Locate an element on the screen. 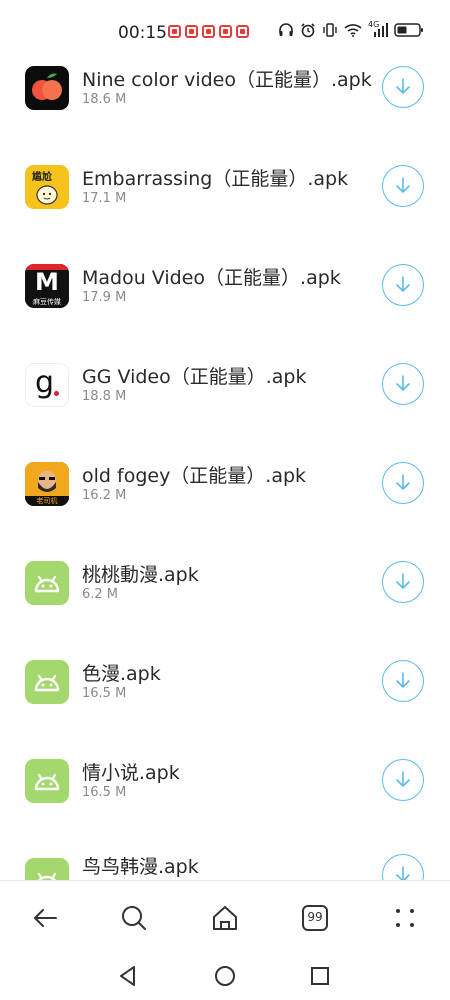  menu-button is located at coordinates (405, 918).